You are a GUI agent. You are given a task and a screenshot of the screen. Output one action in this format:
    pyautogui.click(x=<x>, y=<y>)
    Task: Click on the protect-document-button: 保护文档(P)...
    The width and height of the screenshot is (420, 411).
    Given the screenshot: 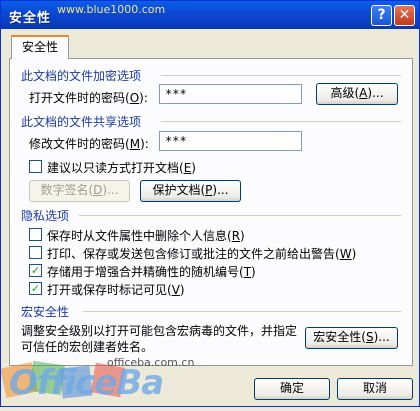 What is the action you would take?
    pyautogui.click(x=190, y=191)
    